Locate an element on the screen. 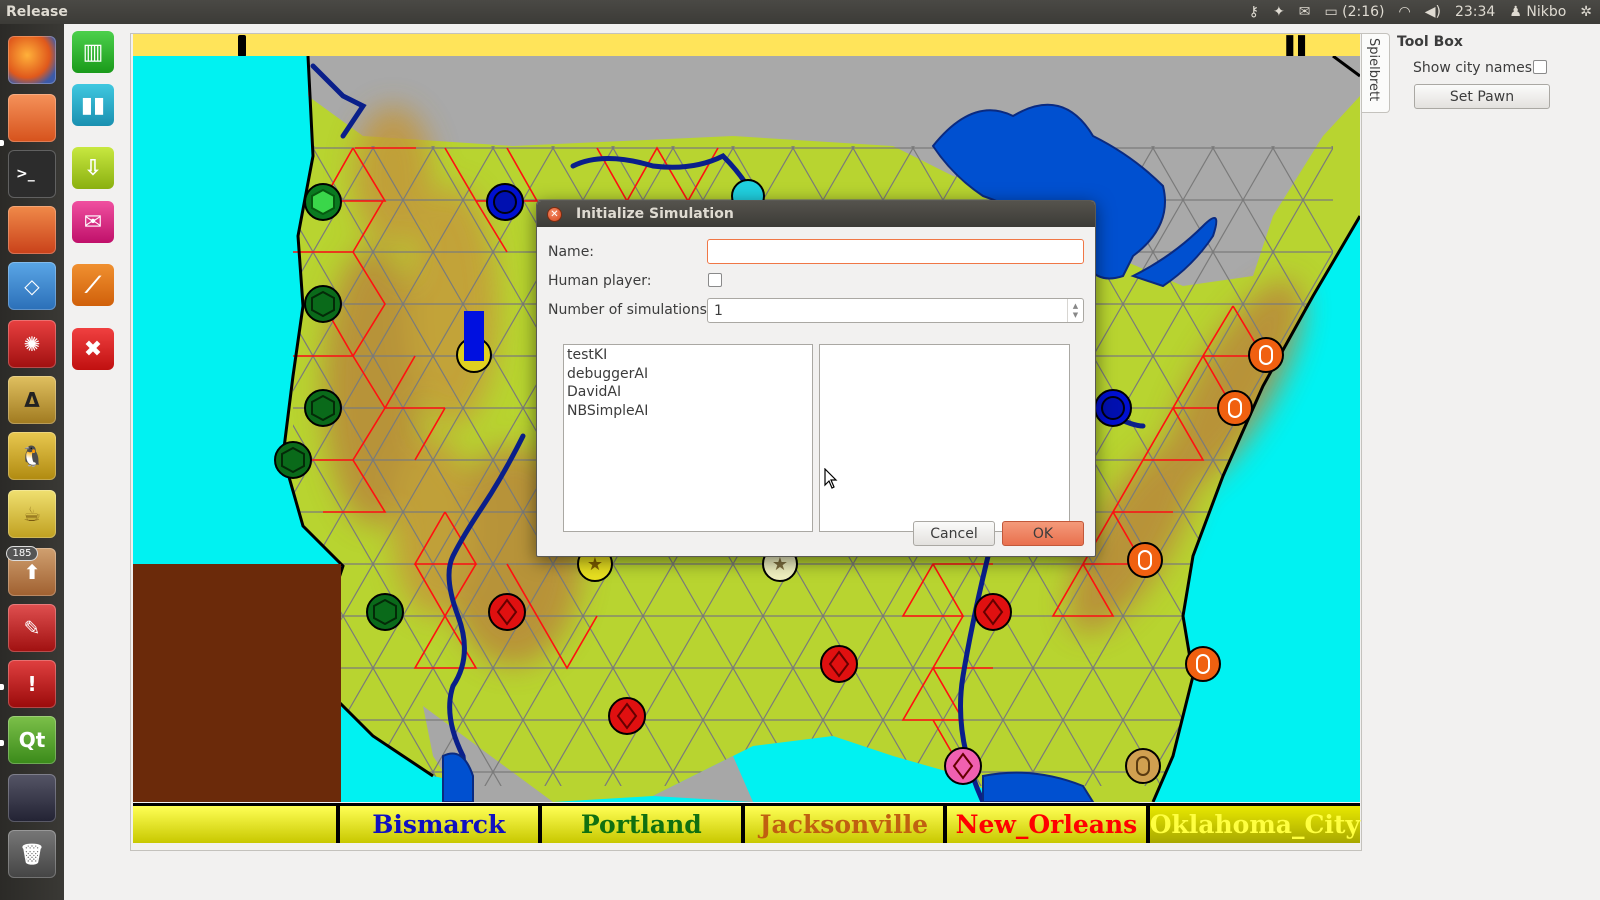 This screenshot has width=1600, height=900. dialog-titlebar: ✕ Initialize Simulation is located at coordinates (816, 214).